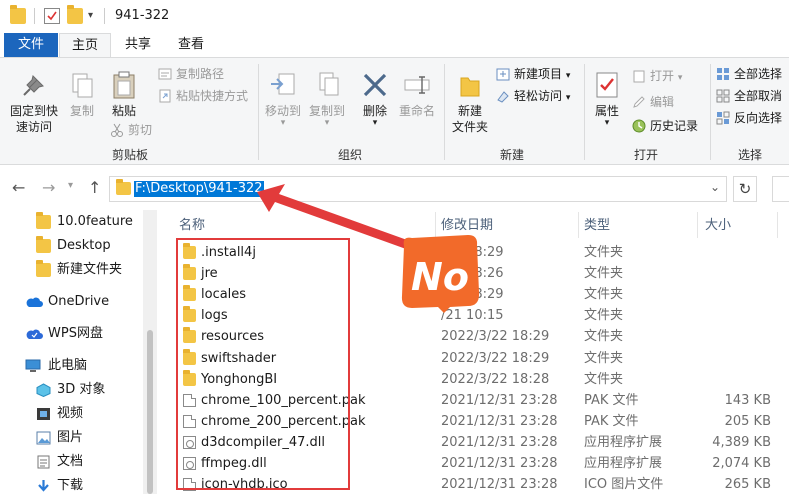 This screenshot has height=494, width=789. I want to click on search-input, so click(780, 189).